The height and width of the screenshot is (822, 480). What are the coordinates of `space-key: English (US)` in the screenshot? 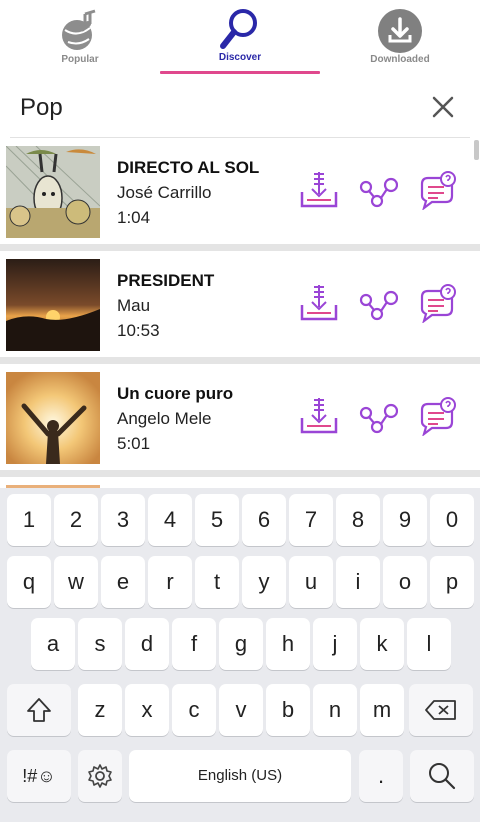 It's located at (240, 776).